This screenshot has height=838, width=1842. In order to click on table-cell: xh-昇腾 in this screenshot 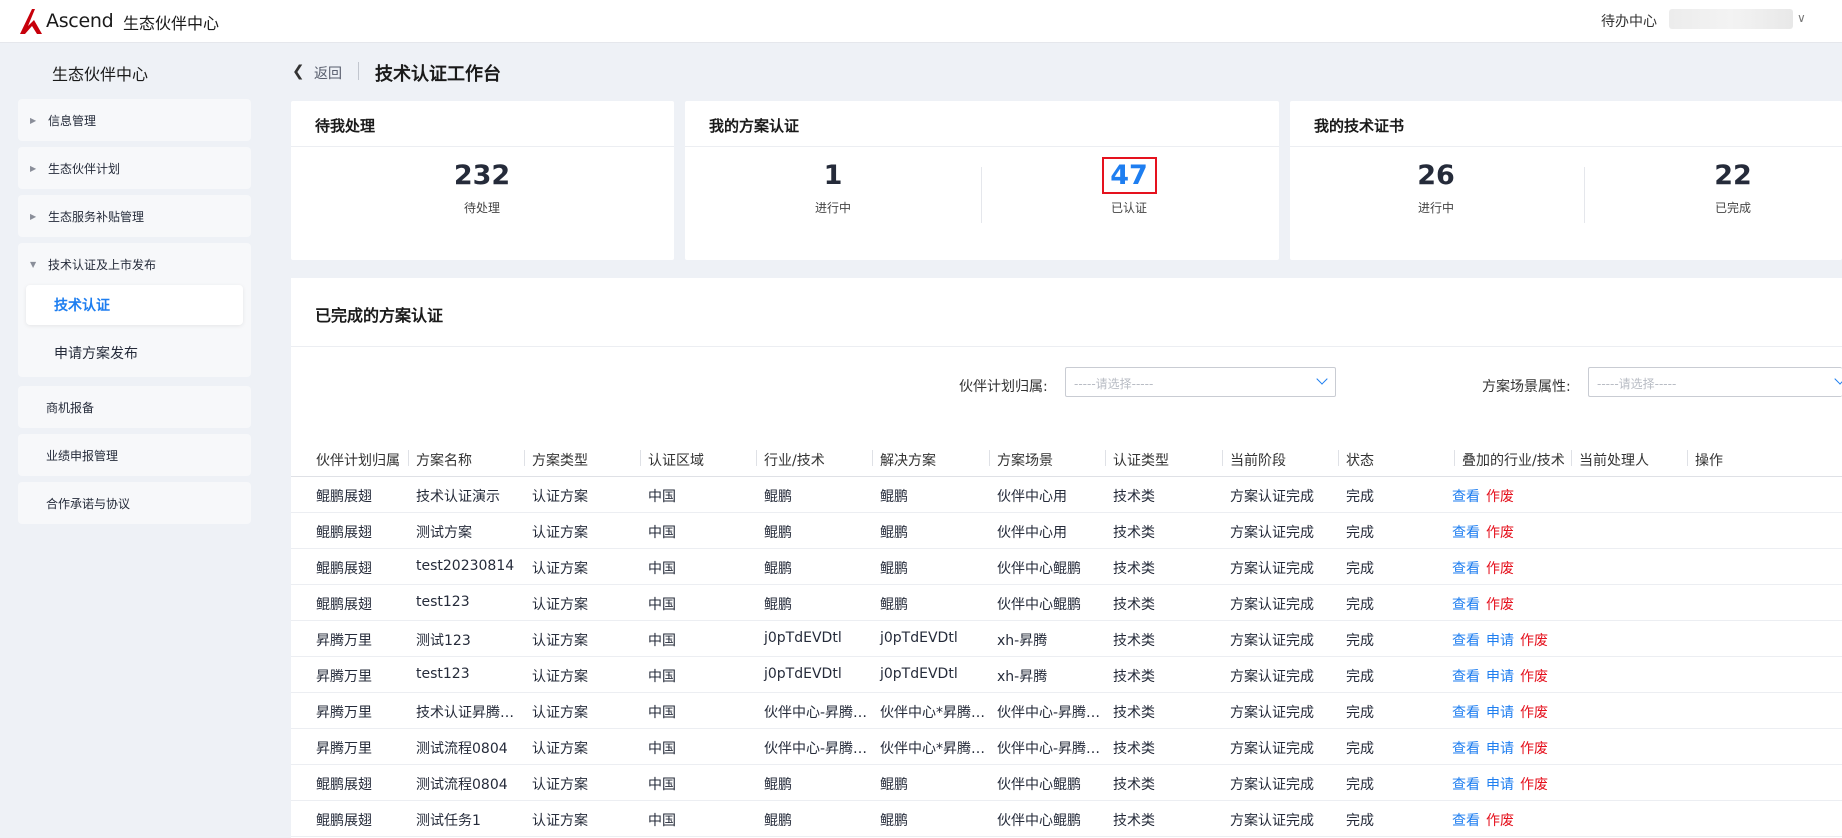, I will do `click(1022, 641)`.